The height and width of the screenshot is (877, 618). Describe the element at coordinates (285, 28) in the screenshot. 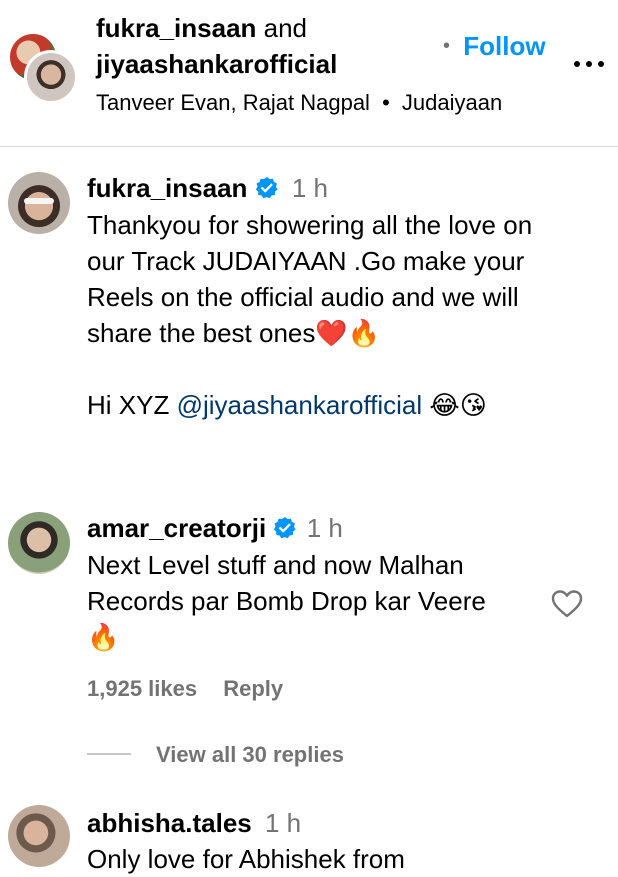

I see `header-and-text: and` at that location.